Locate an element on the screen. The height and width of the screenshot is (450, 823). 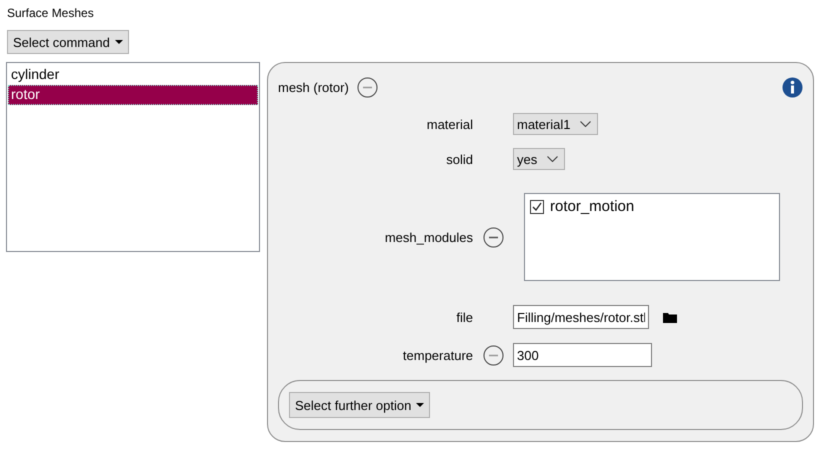
field-label: solid is located at coordinates (459, 159).